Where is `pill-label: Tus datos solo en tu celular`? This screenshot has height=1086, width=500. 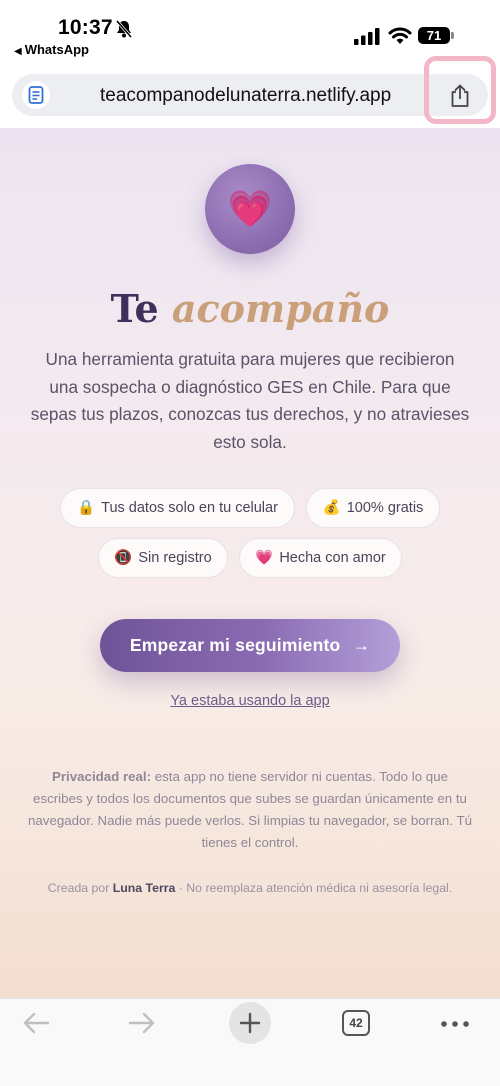
pill-label: Tus datos solo en tu celular is located at coordinates (189, 508).